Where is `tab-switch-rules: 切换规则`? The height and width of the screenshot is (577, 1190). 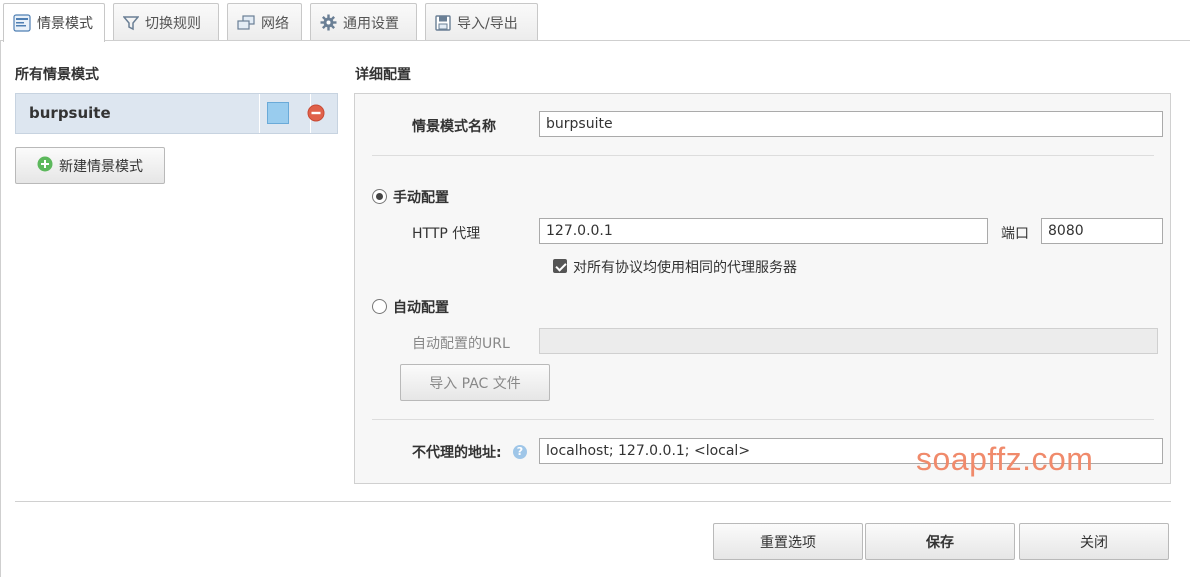
tab-switch-rules: 切换规则 is located at coordinates (166, 22).